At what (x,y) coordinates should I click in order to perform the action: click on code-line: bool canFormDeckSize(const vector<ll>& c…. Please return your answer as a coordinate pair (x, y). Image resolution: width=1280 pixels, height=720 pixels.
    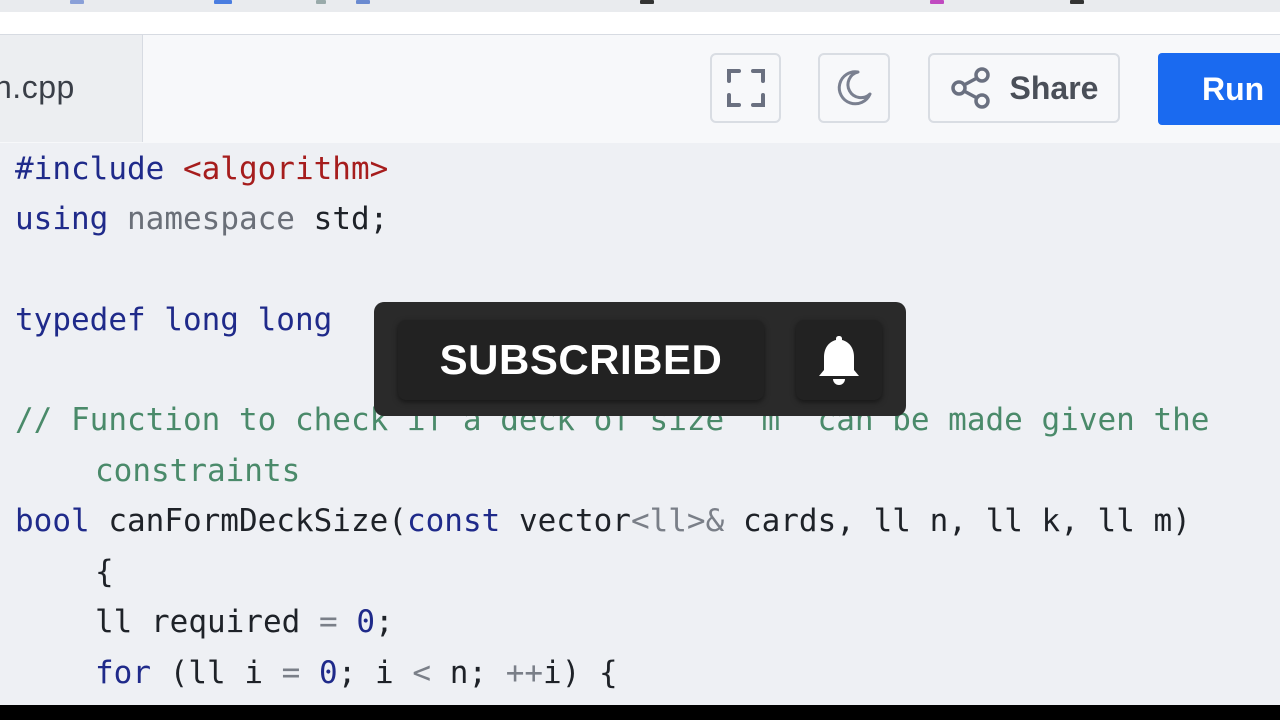
    Looking at the image, I should click on (603, 521).